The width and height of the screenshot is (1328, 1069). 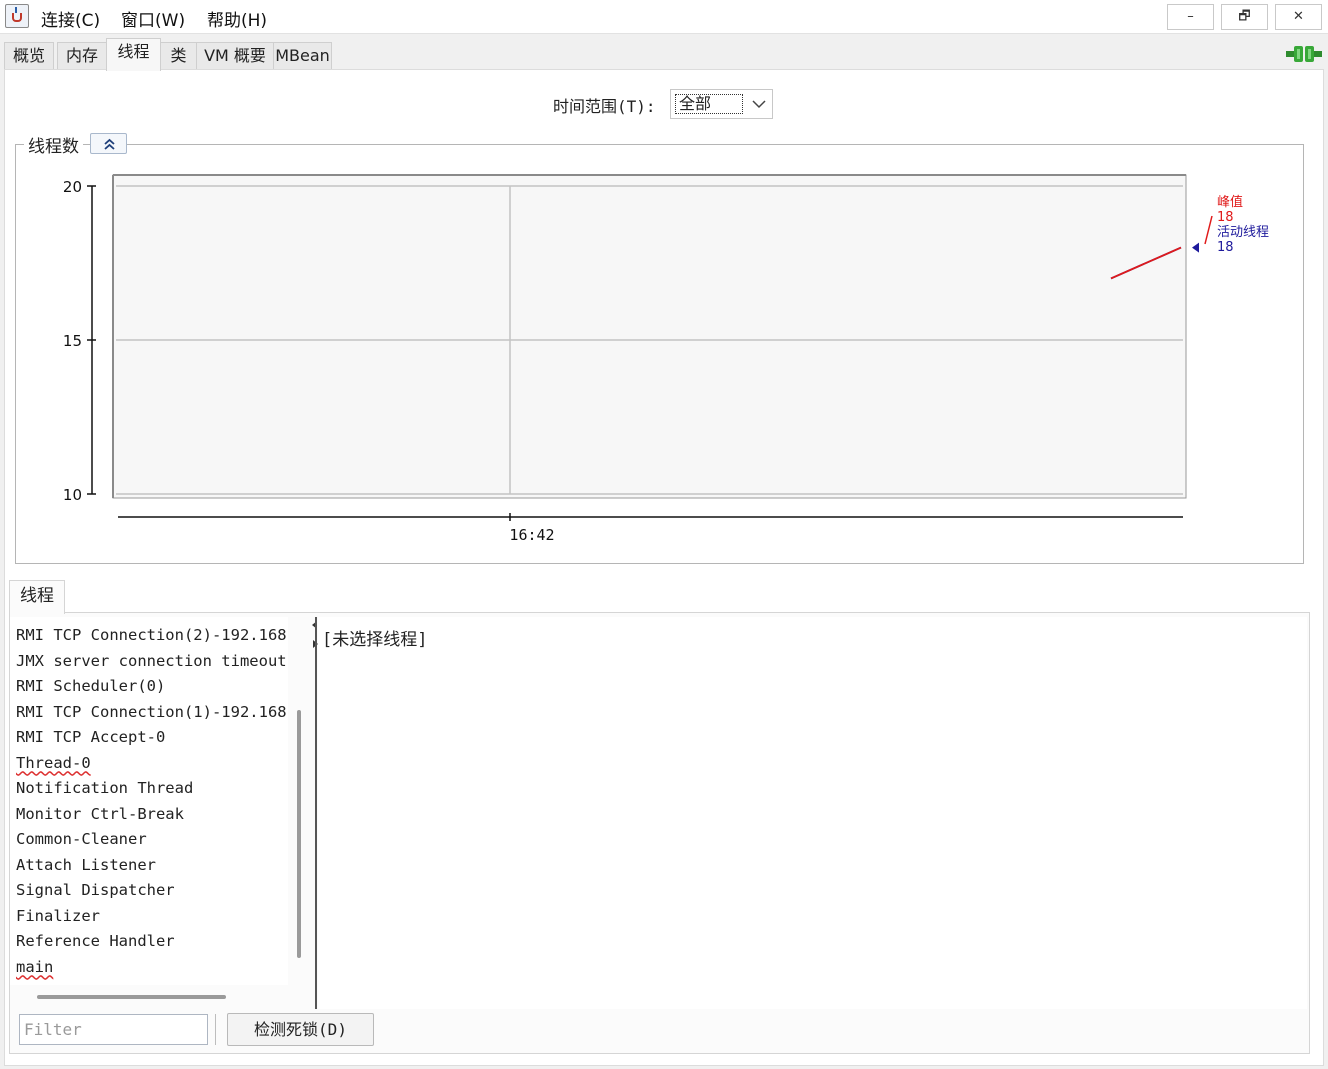 I want to click on filter-input, so click(x=113, y=1029).